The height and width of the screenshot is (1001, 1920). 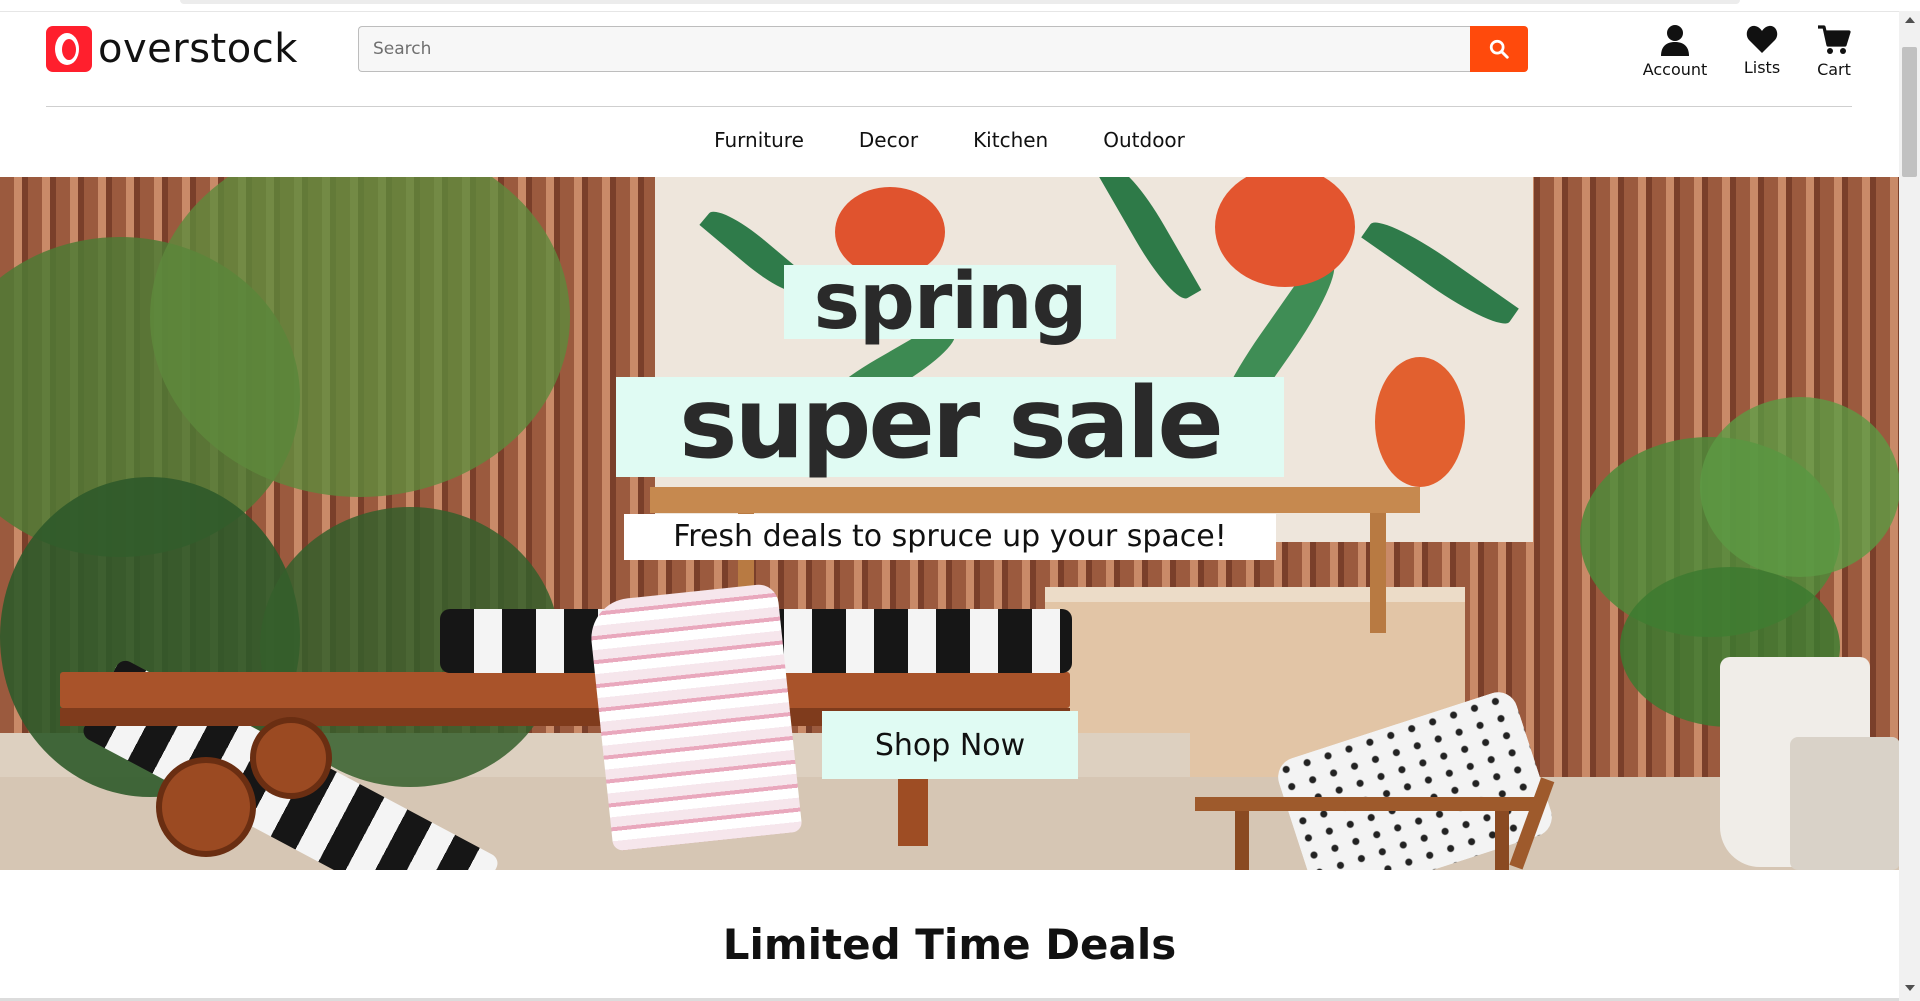 I want to click on overstock-logo: overstock, so click(x=172, y=49).